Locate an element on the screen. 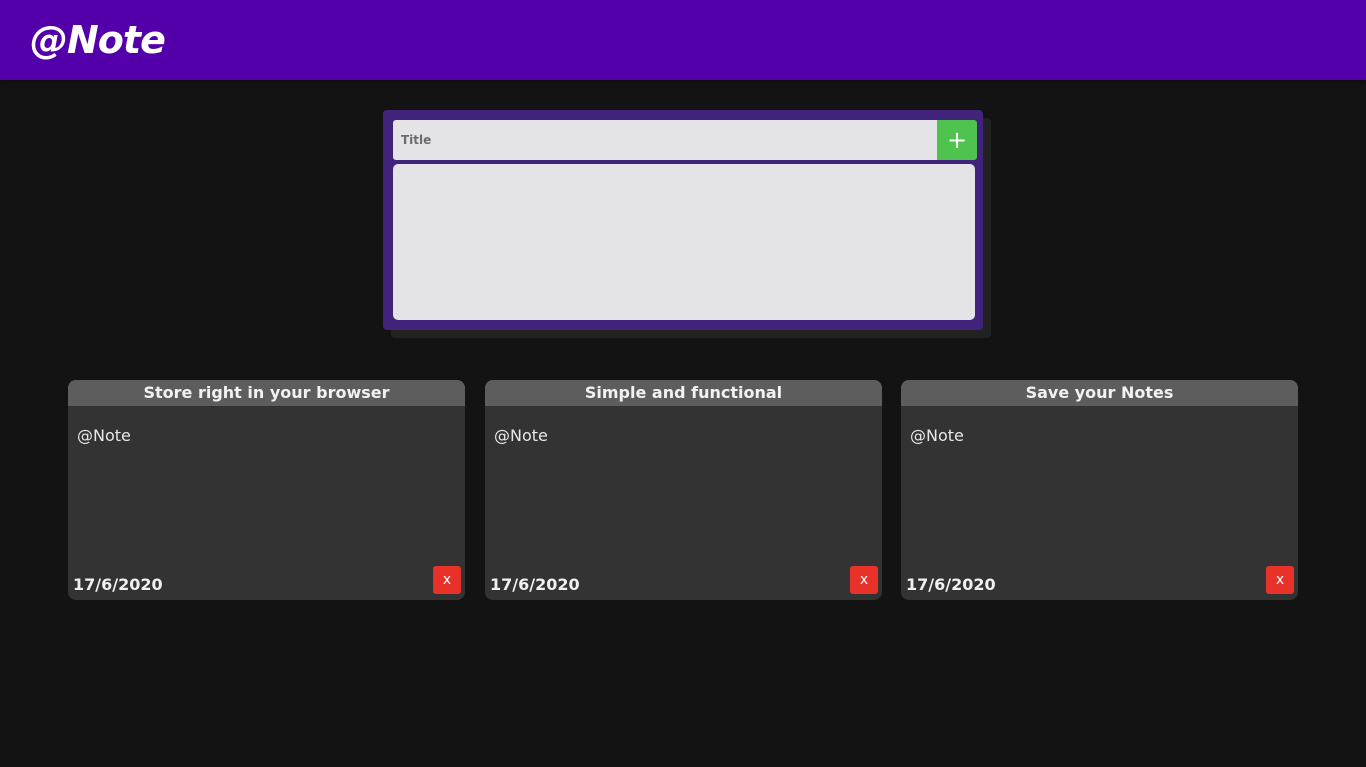 The width and height of the screenshot is (1366, 767). add-note-button: + is located at coordinates (957, 140).